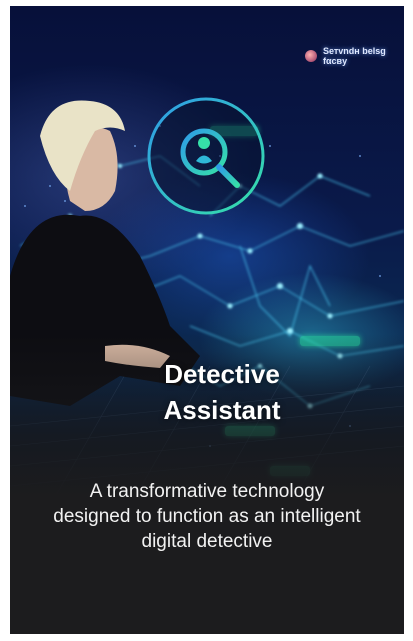 This screenshot has width=413, height=641. I want to click on avatar, so click(311, 56).